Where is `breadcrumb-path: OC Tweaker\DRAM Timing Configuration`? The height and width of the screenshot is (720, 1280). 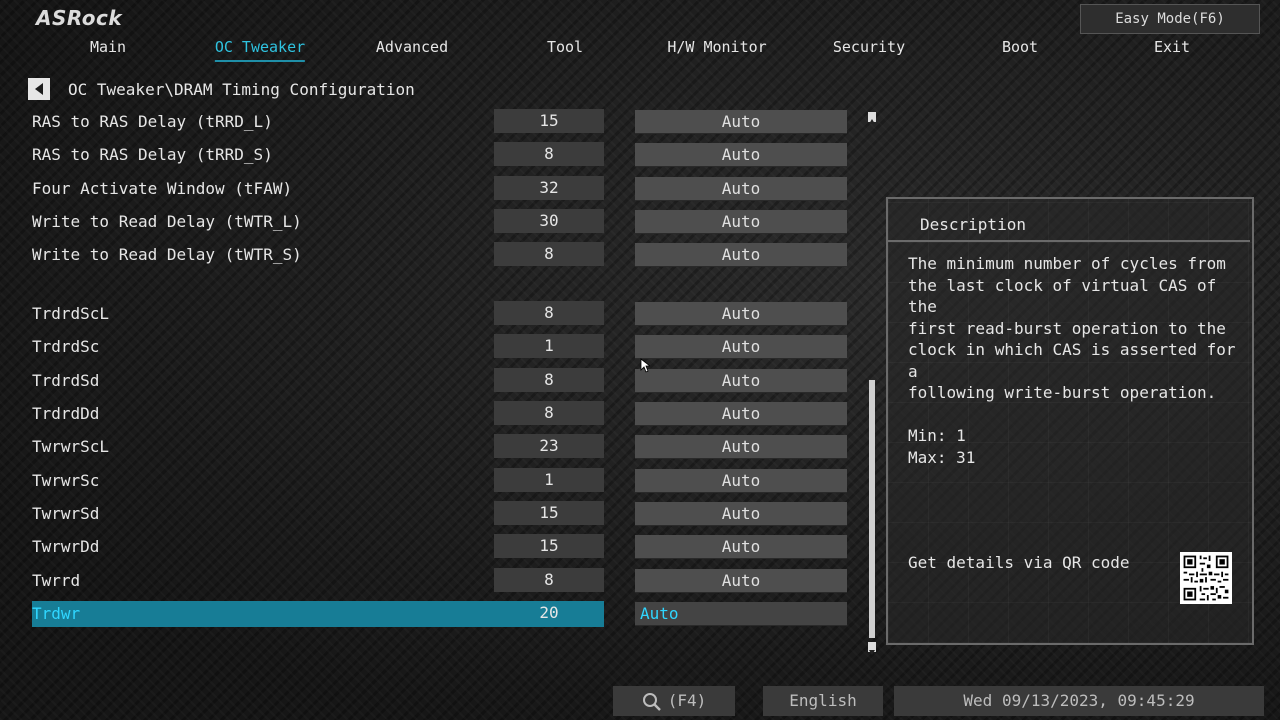 breadcrumb-path: OC Tweaker\DRAM Timing Configuration is located at coordinates (241, 89).